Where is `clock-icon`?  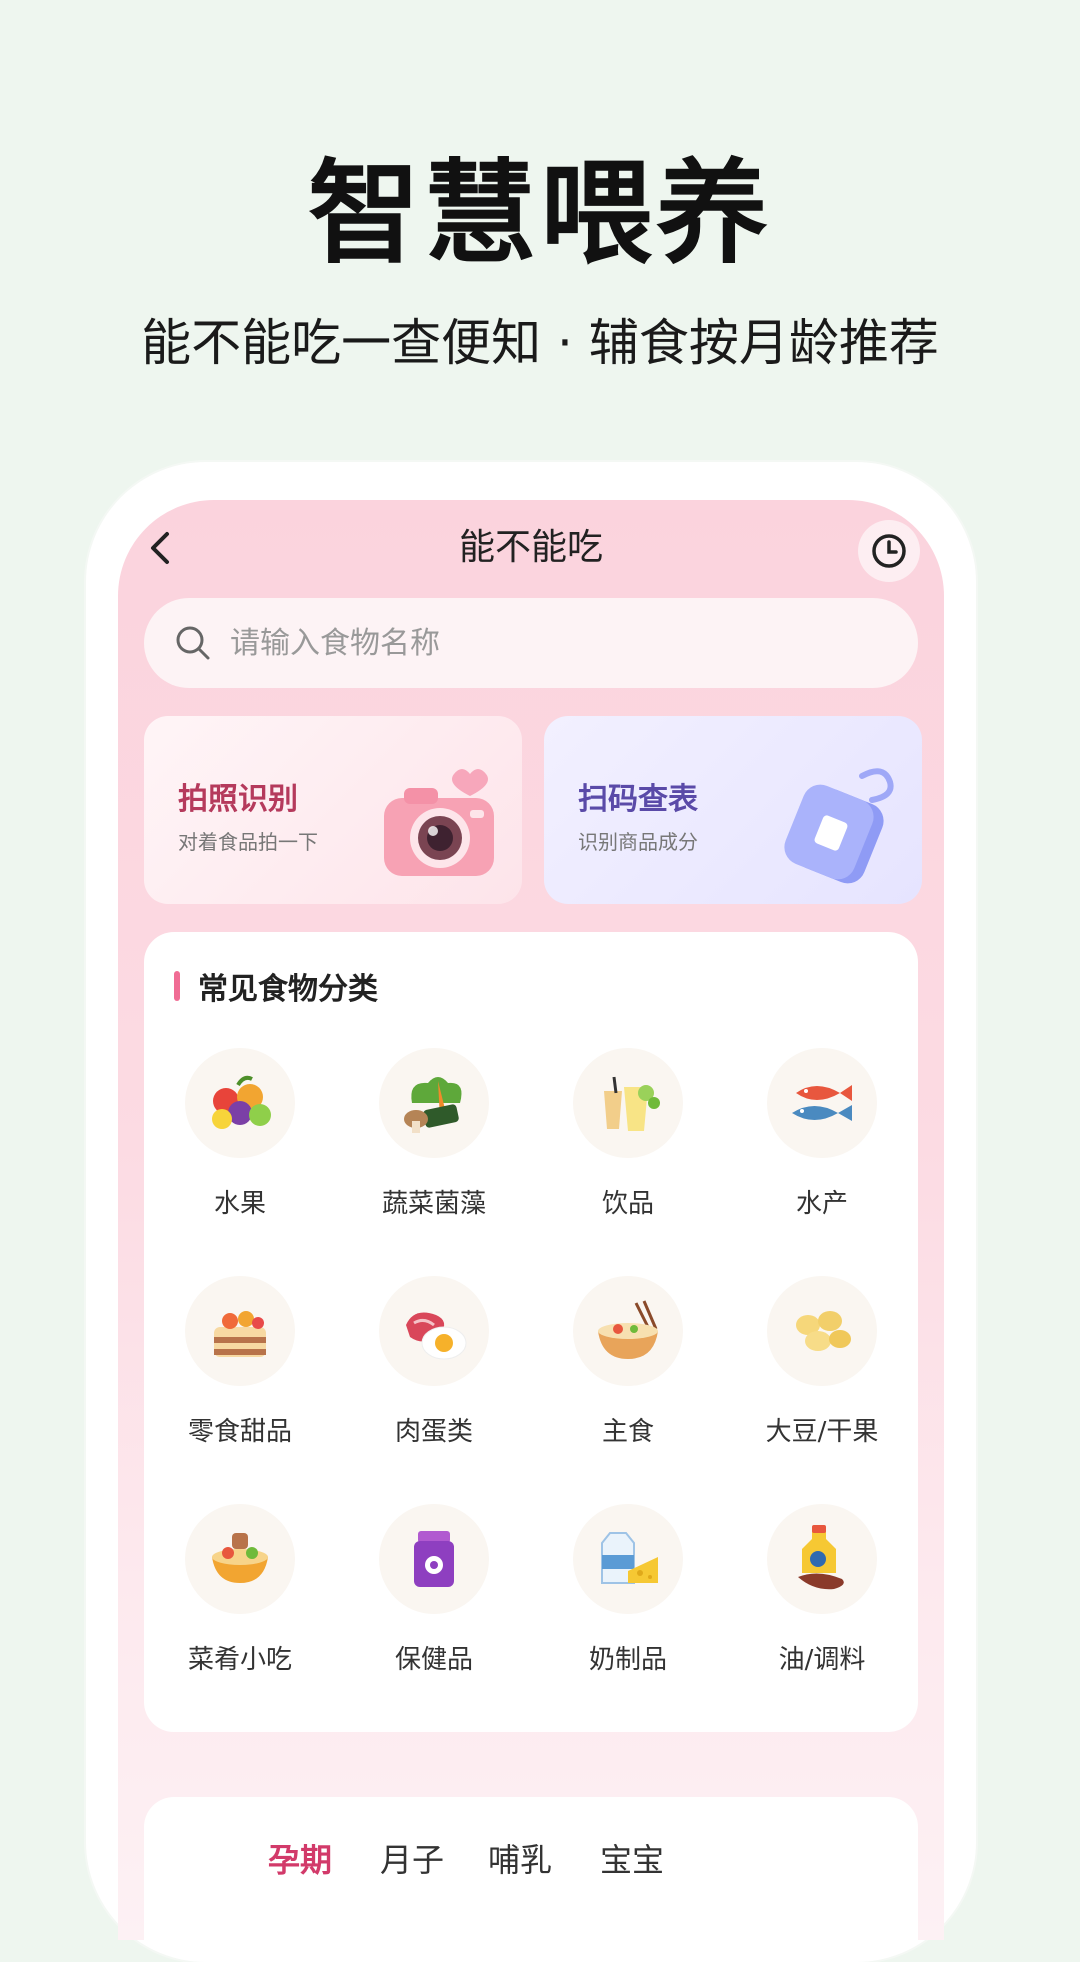 clock-icon is located at coordinates (889, 551).